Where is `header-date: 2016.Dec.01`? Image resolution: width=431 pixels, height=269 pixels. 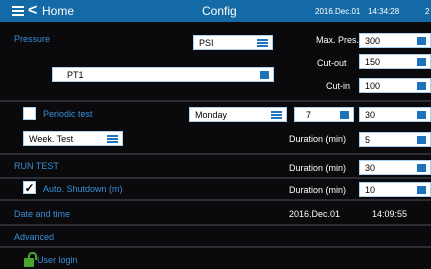 header-date: 2016.Dec.01 is located at coordinates (338, 11).